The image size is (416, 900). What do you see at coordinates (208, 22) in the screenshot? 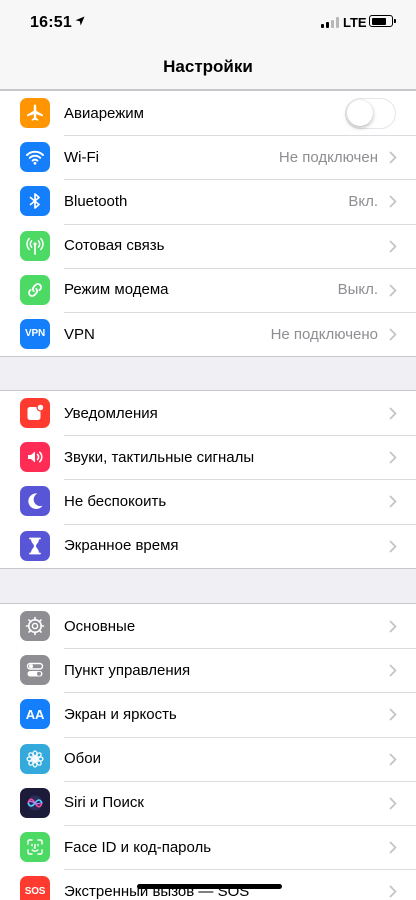
I see `status-bar: 16:51 LTE` at bounding box center [208, 22].